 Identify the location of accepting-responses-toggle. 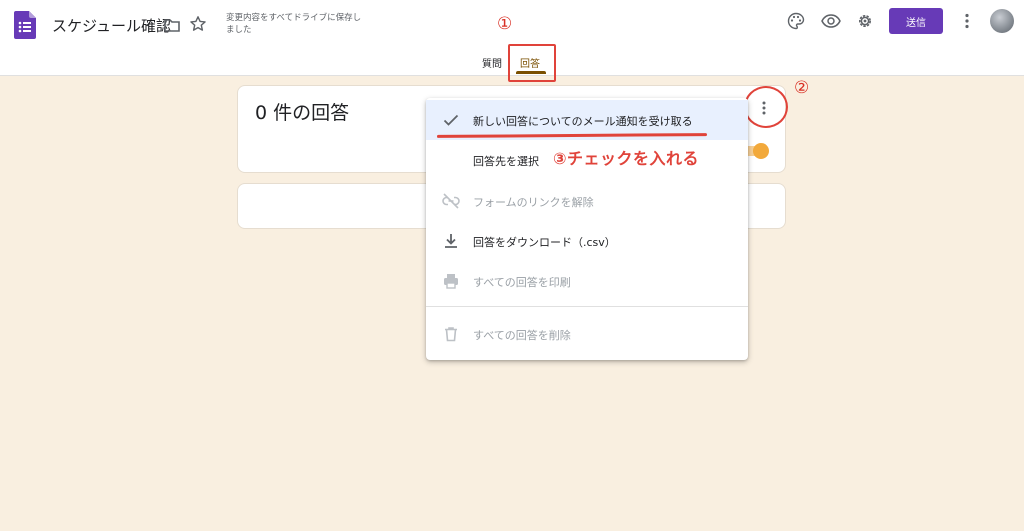
(761, 151).